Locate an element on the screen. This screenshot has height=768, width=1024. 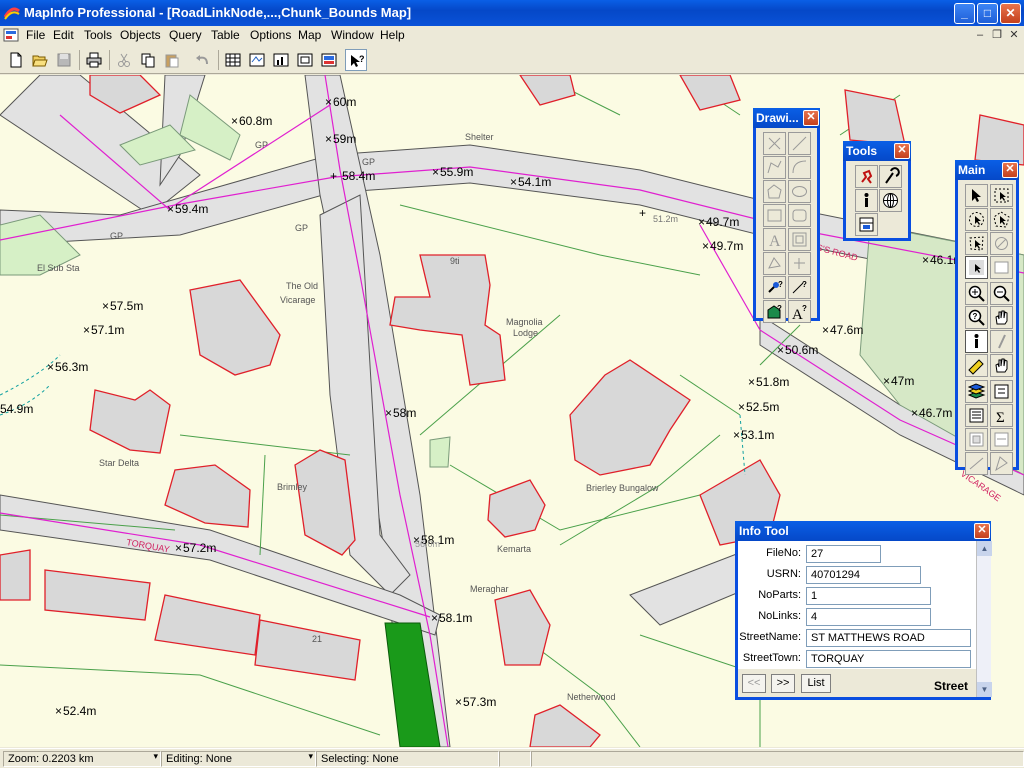
tool-manager-icon is located at coordinates (890, 176).